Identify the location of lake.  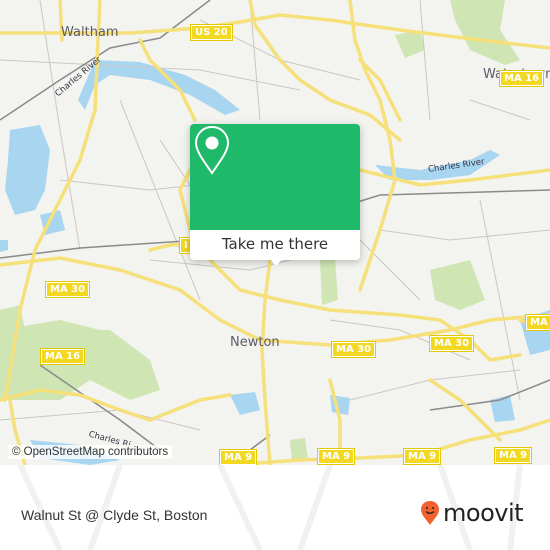
(27, 170).